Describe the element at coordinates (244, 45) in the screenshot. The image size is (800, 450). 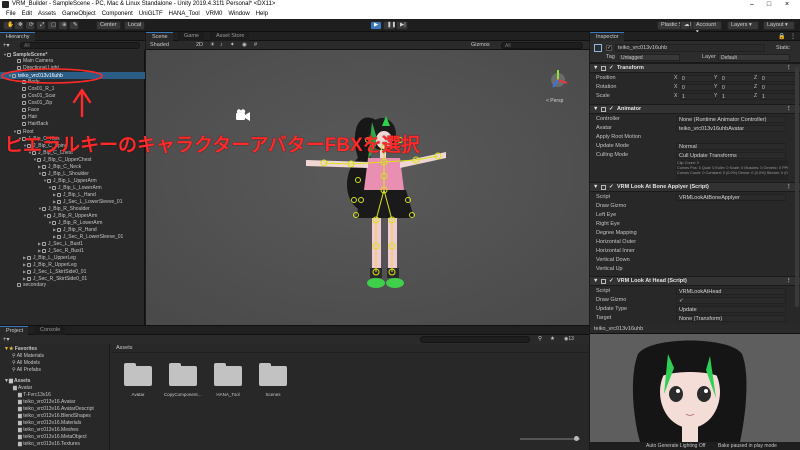
I see `hidden-objects-icon: ◉` at that location.